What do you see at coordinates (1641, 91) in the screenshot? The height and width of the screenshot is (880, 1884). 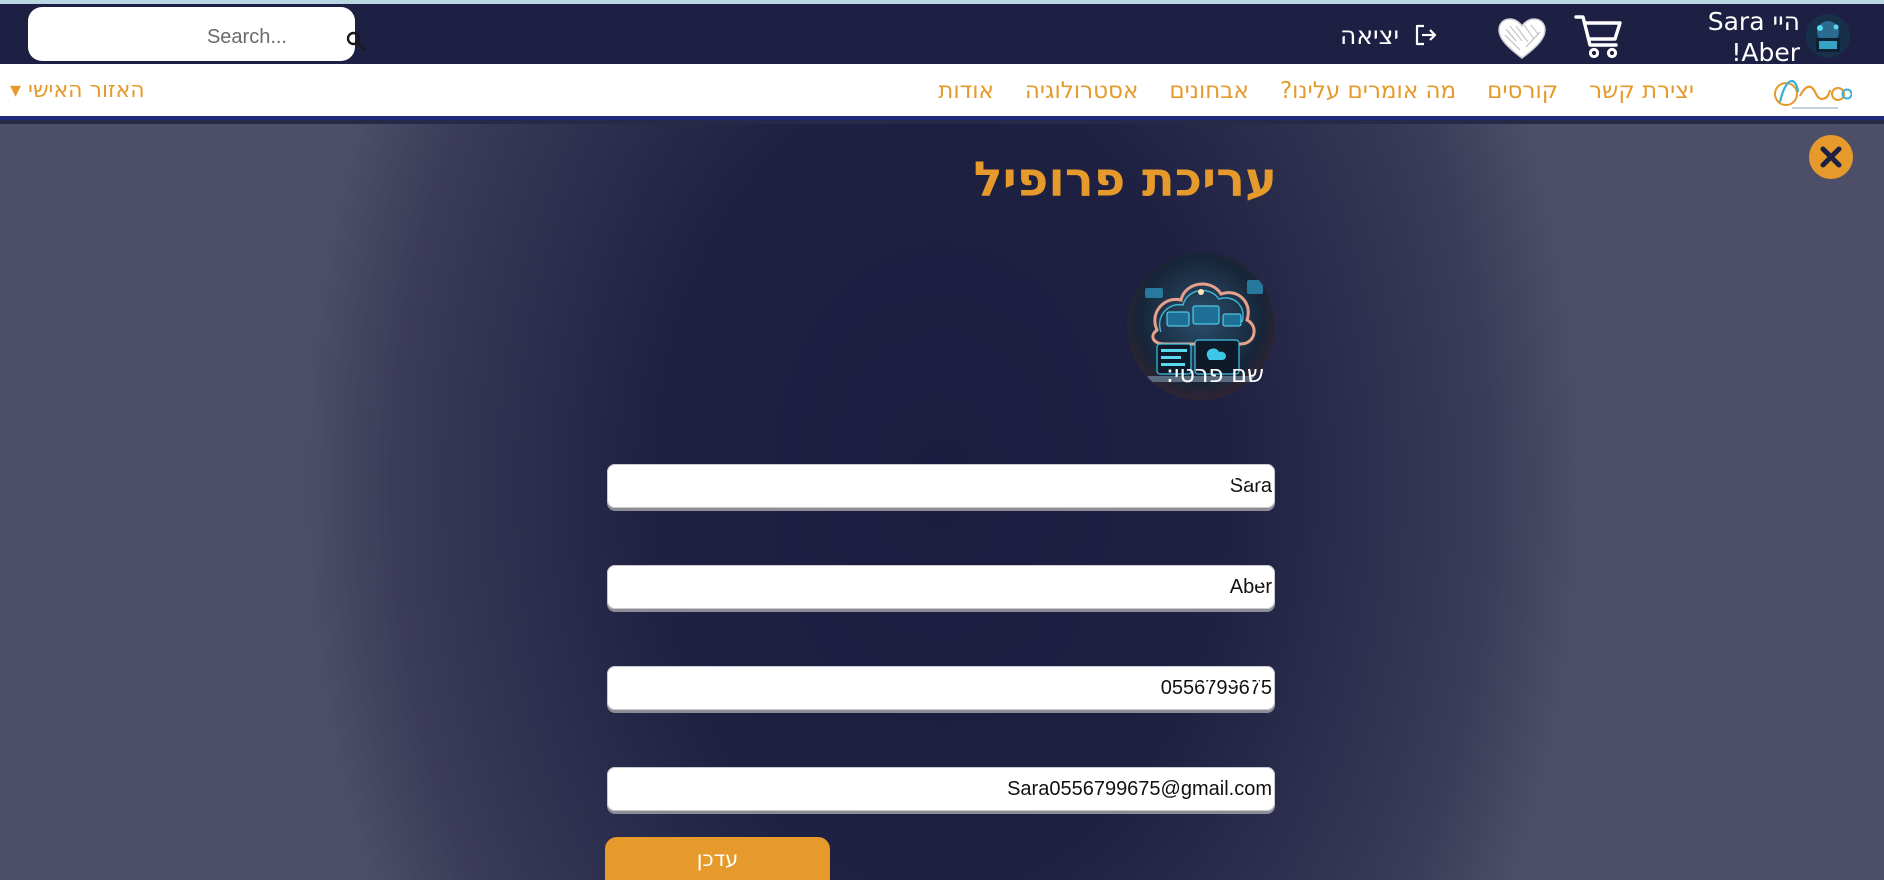 I see `nav-item-contact: יצירת קשר` at bounding box center [1641, 91].